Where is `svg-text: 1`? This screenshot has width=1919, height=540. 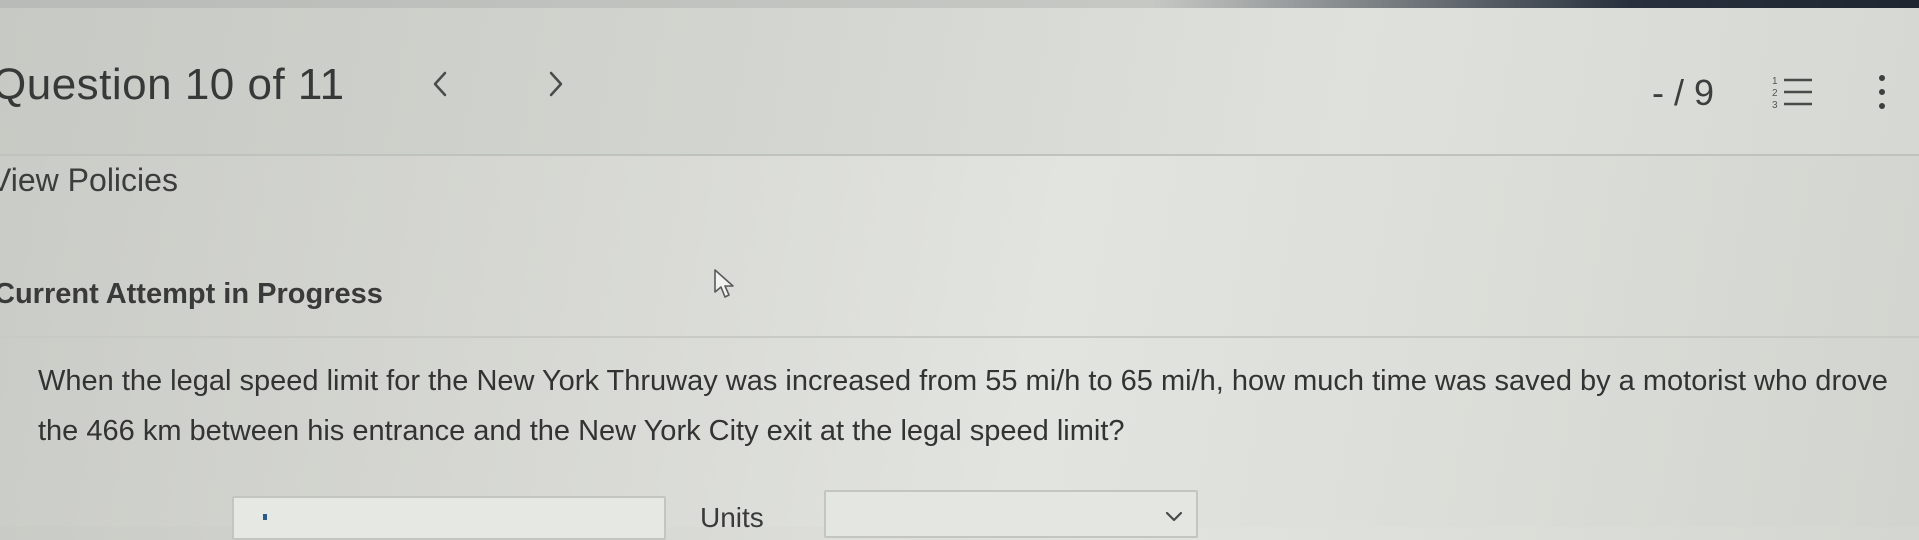 svg-text: 1 is located at coordinates (1775, 81).